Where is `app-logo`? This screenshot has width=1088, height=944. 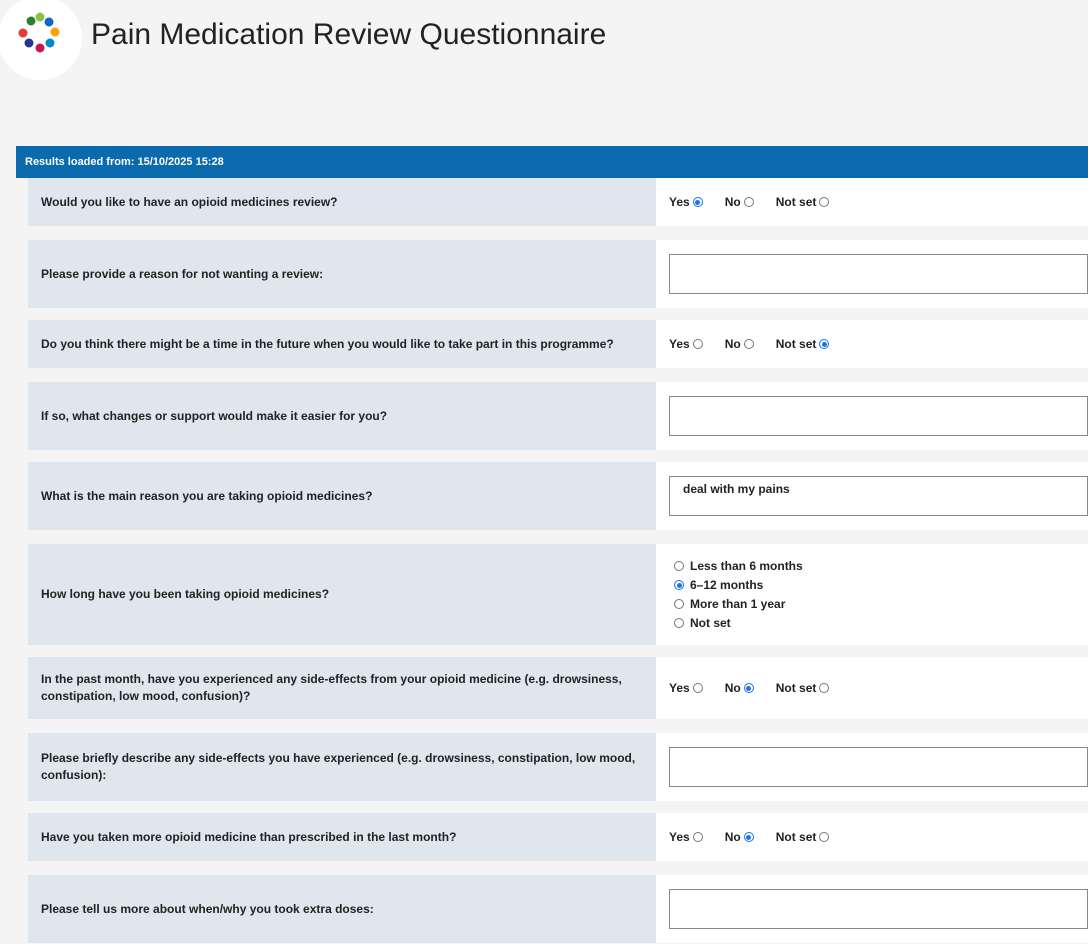
app-logo is located at coordinates (41, 40).